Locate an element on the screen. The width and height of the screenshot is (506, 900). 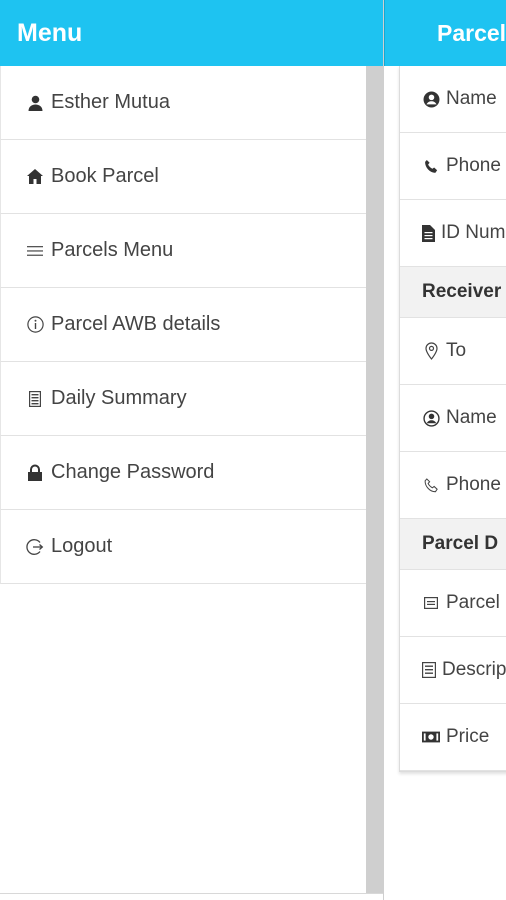
sender-id-label: ID Number is located at coordinates (473, 232).